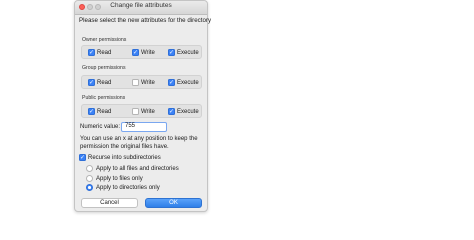 The height and width of the screenshot is (240, 474). What do you see at coordinates (104, 111) in the screenshot?
I see `public-read-label: Read` at bounding box center [104, 111].